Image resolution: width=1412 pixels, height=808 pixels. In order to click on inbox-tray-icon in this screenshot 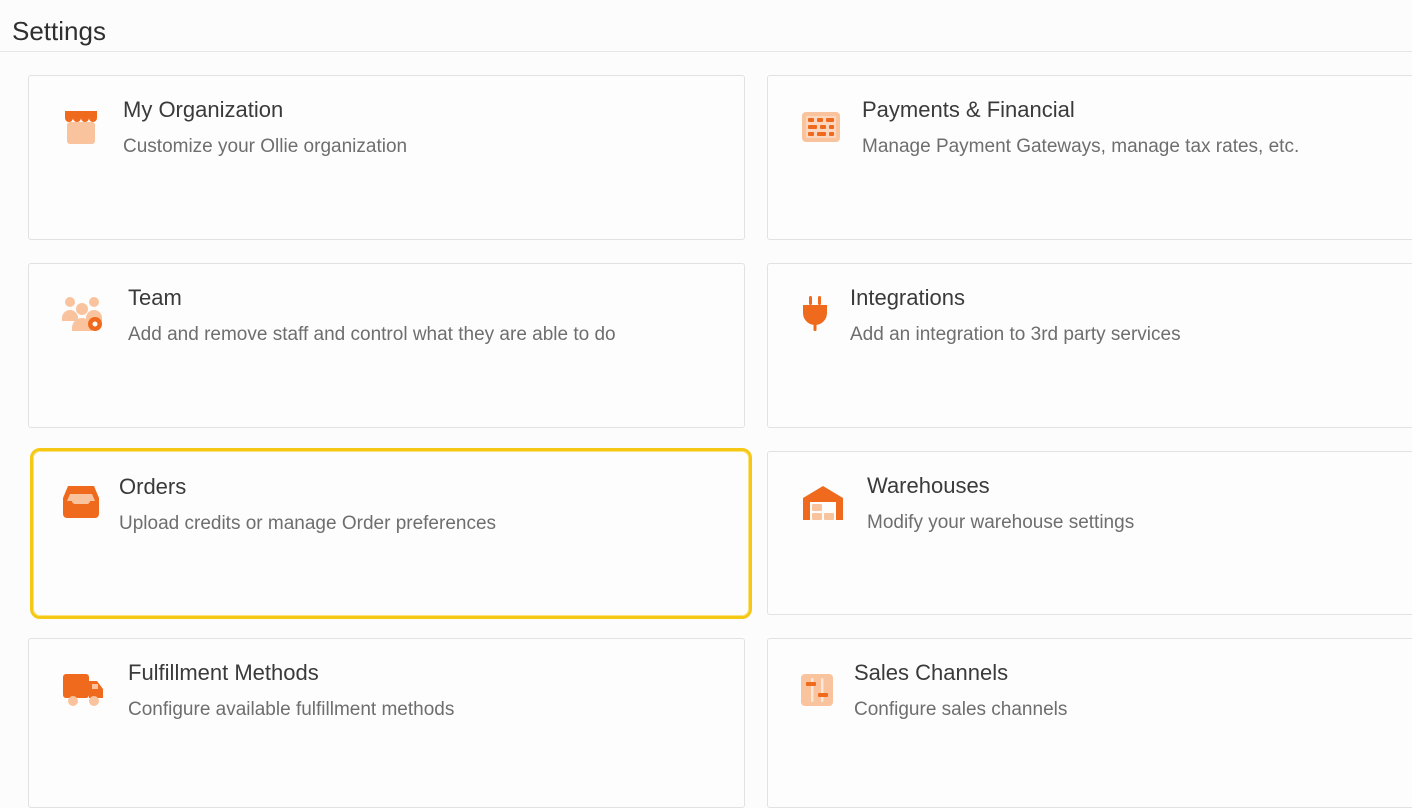, I will do `click(81, 502)`.